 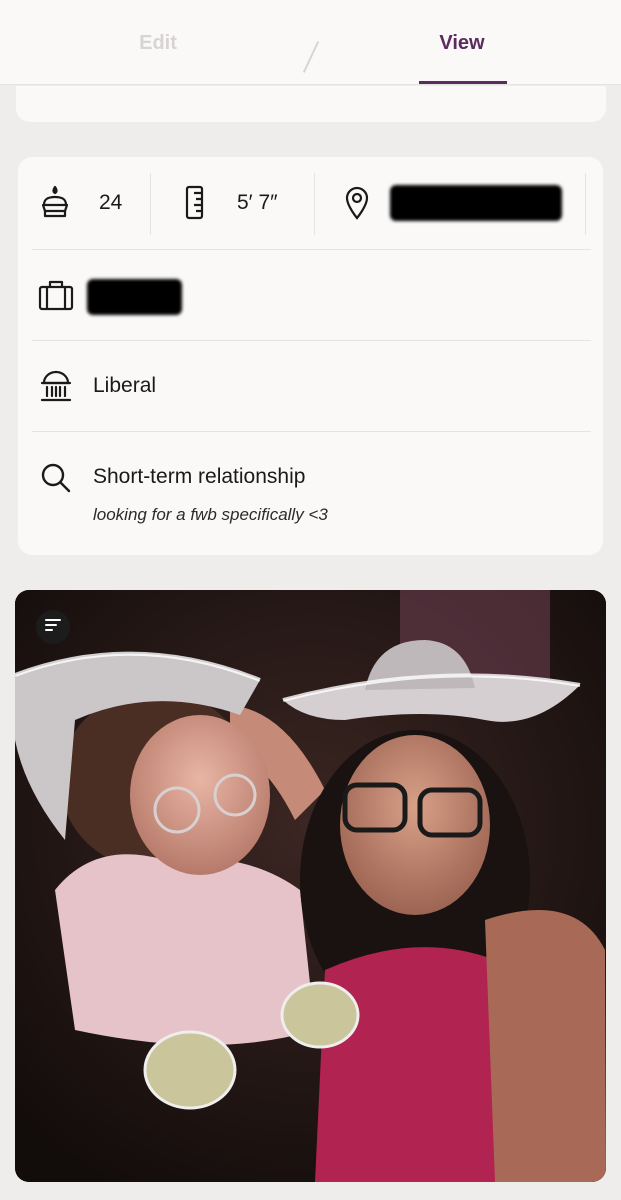 I want to click on ruler-icon, so click(x=195, y=205).